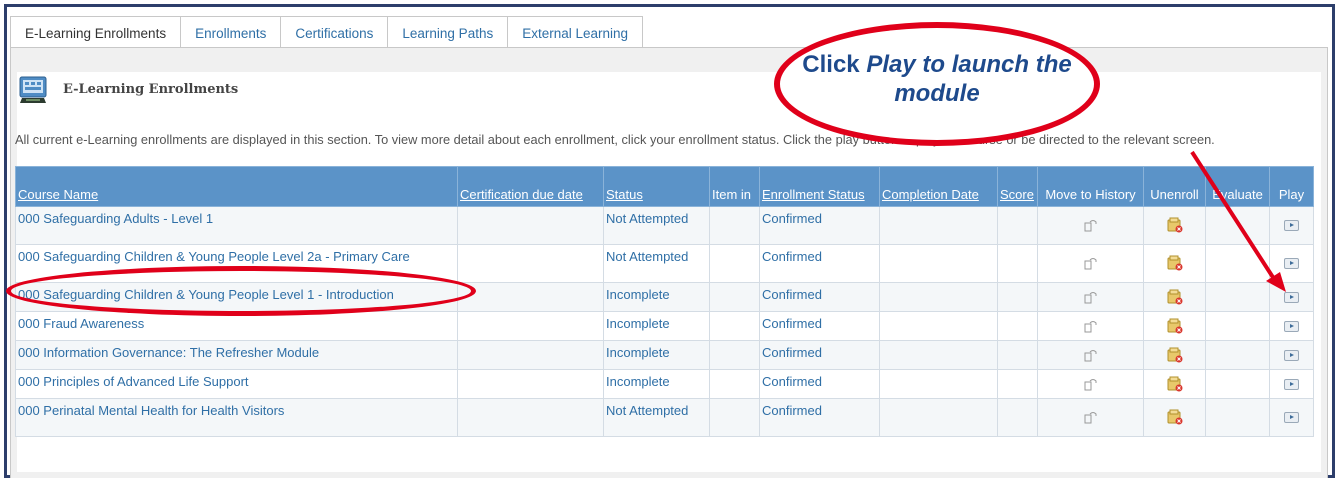 The image size is (1344, 482). What do you see at coordinates (937, 79) in the screenshot?
I see `callout-text: Click Play to launch the module` at bounding box center [937, 79].